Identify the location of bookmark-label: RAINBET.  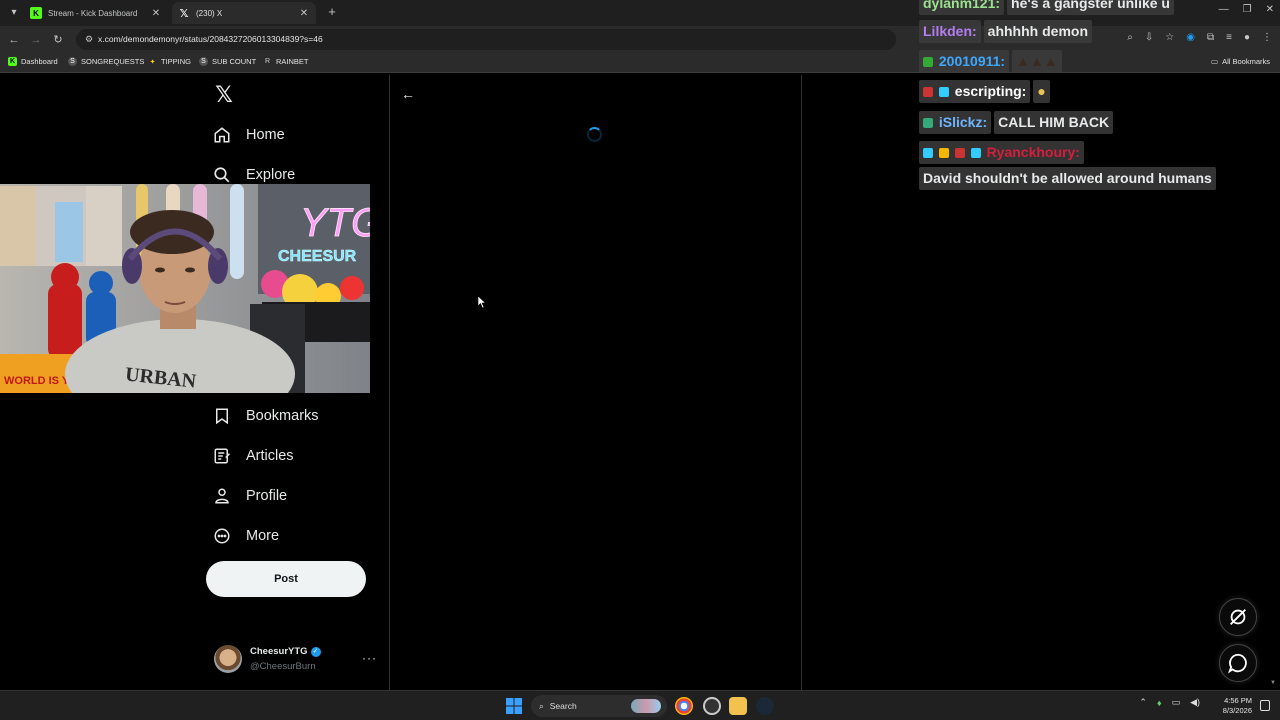
(292, 61).